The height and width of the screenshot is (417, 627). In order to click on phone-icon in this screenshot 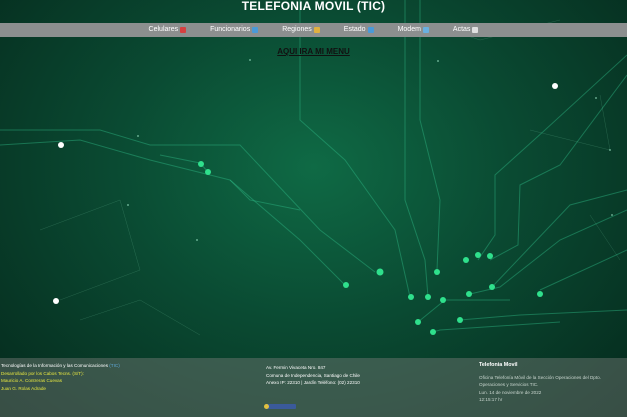, I will do `click(183, 30)`.